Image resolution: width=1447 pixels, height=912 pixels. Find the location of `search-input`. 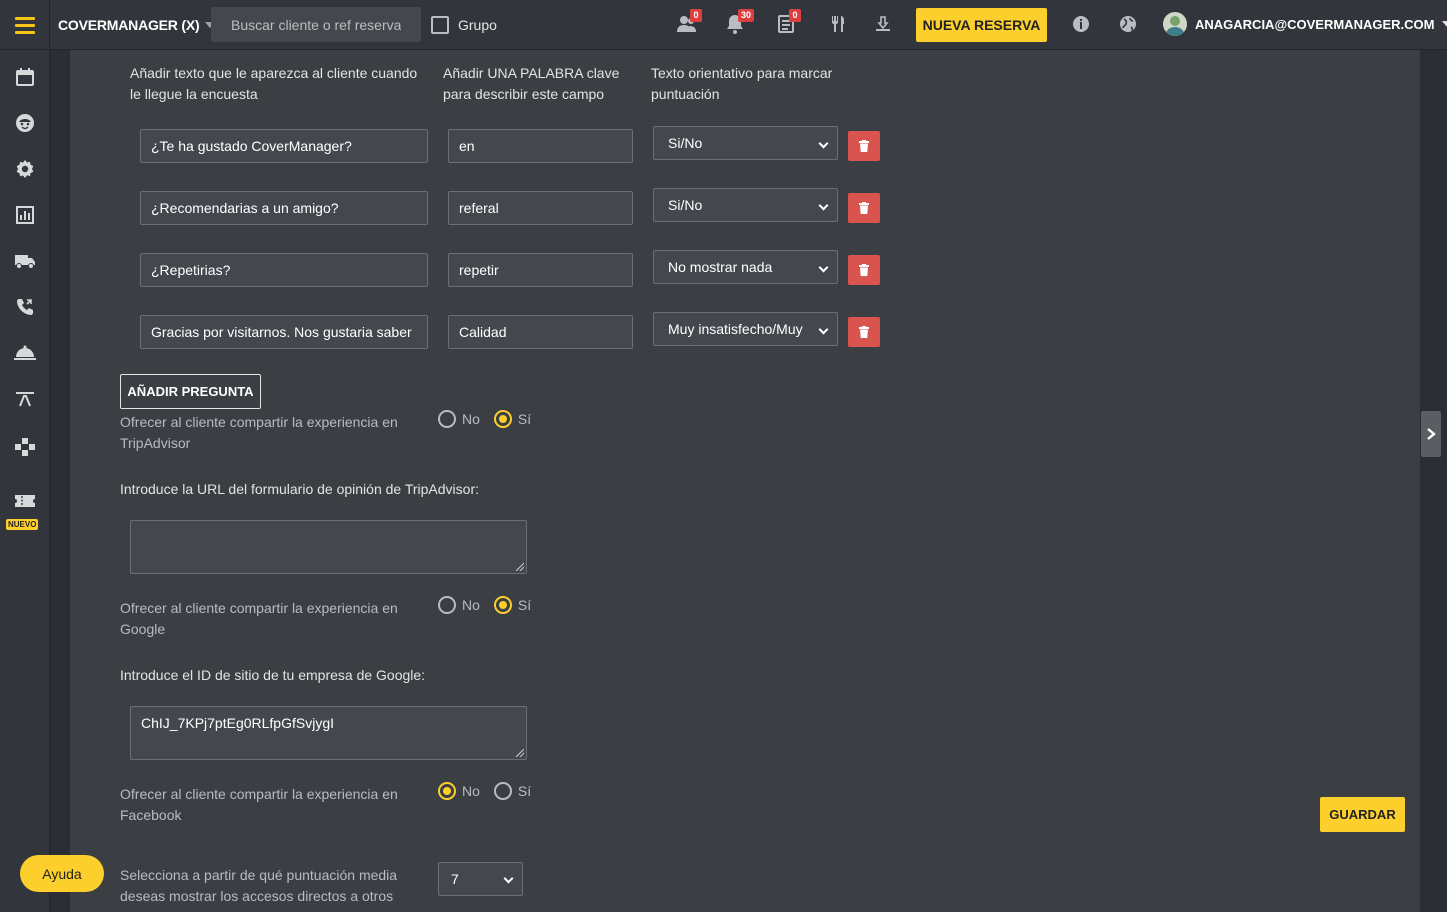

search-input is located at coordinates (316, 24).